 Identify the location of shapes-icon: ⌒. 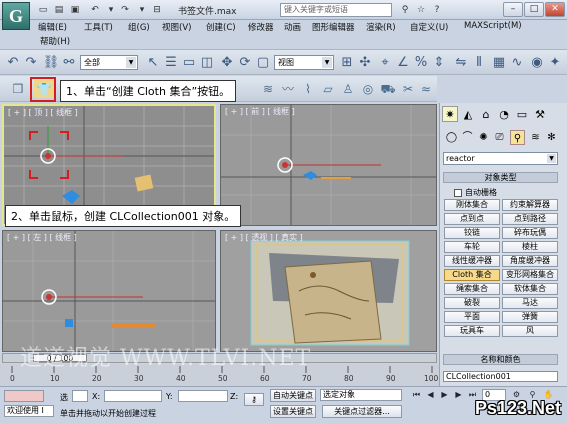
(467, 137).